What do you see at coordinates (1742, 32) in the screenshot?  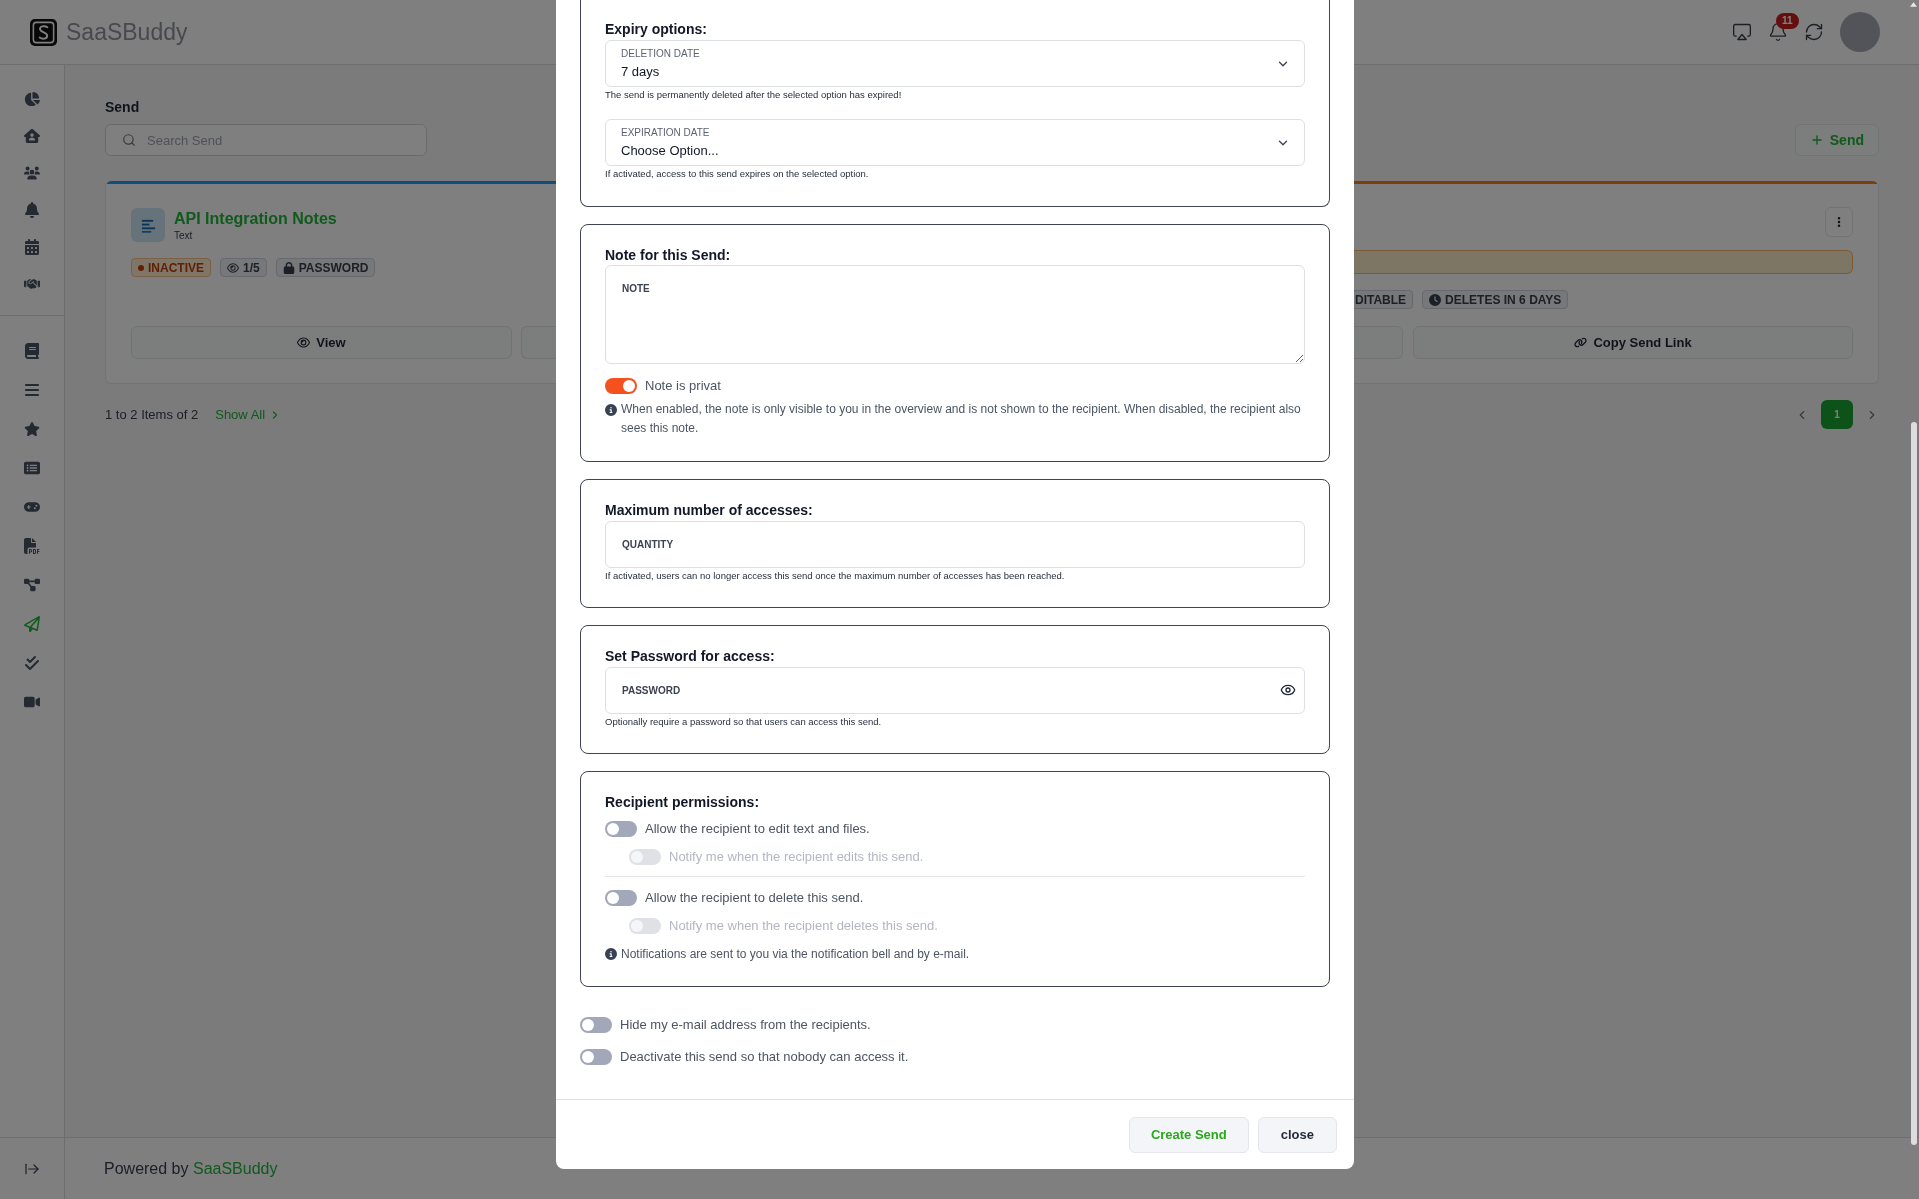 I see `cast-screen-icon` at bounding box center [1742, 32].